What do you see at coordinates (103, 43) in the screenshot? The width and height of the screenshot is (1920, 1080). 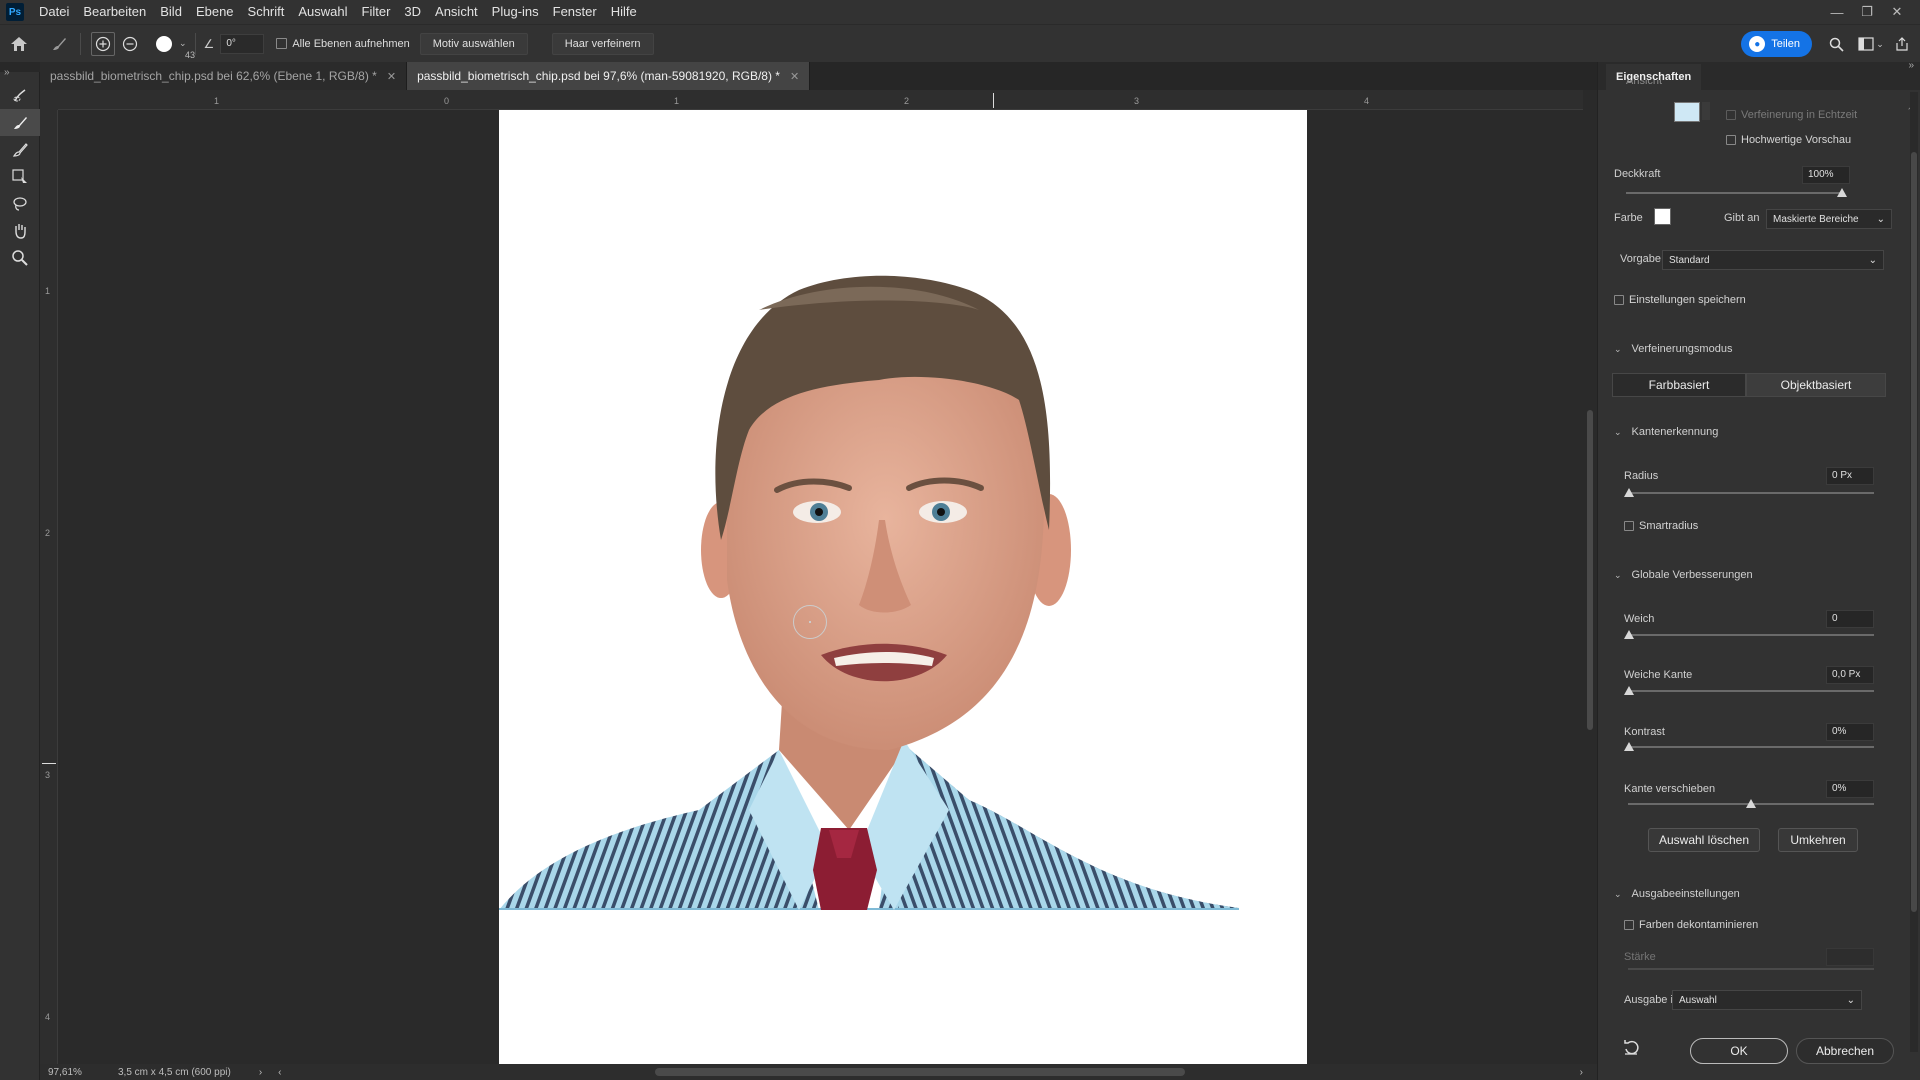 I see `add-to-selection-icon` at bounding box center [103, 43].